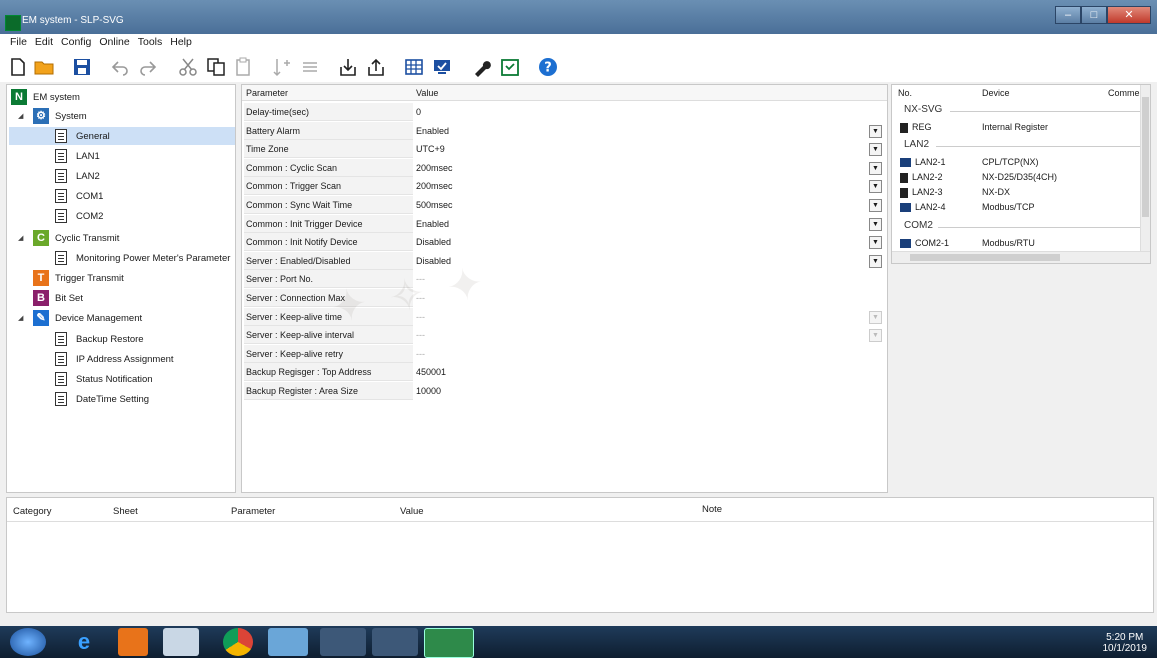 The height and width of the screenshot is (658, 1157). Describe the element at coordinates (1020, 192) in the screenshot. I see `device-row: LAN2-3 NX-DX` at that location.